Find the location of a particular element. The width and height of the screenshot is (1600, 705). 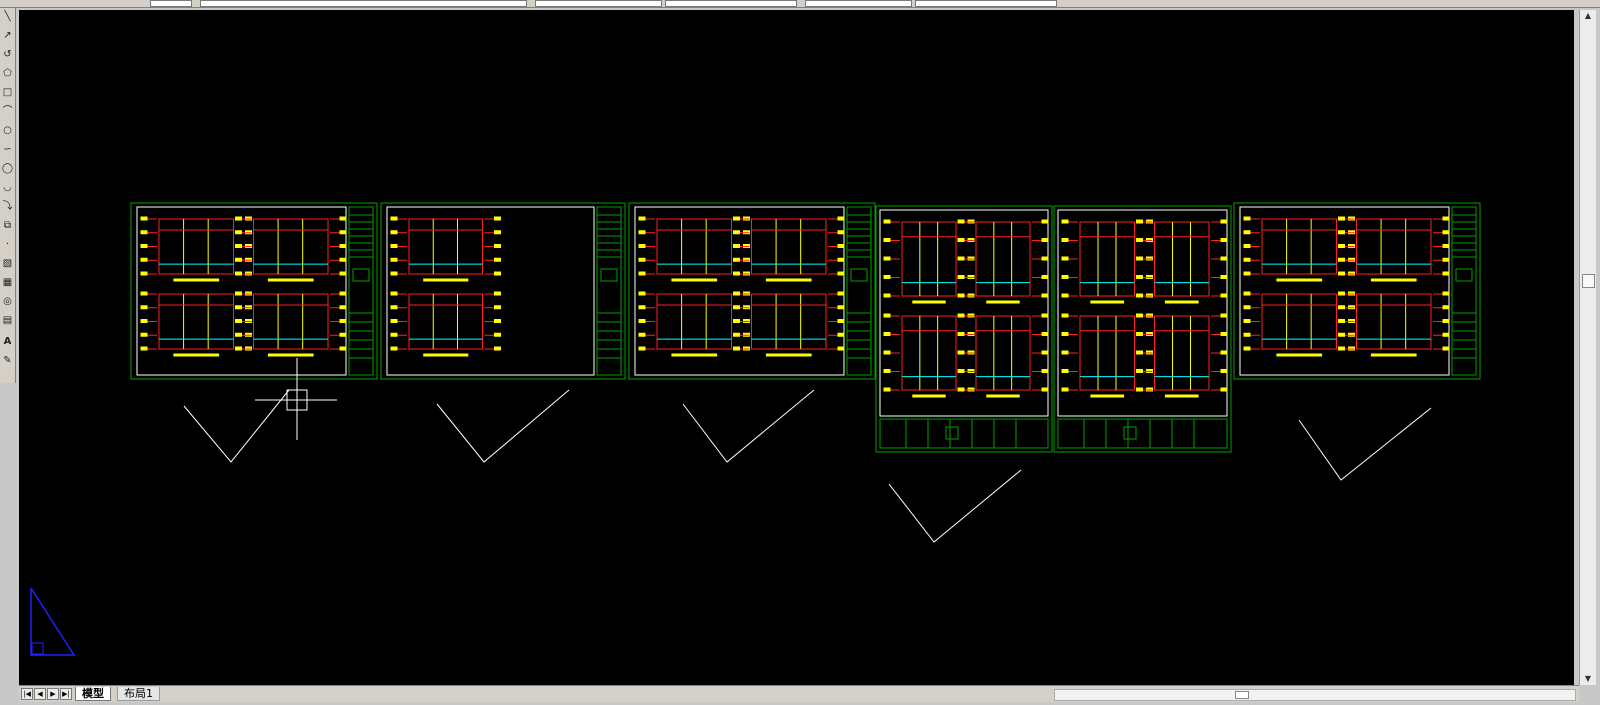

lineweight-dropdown is located at coordinates (858, 3).